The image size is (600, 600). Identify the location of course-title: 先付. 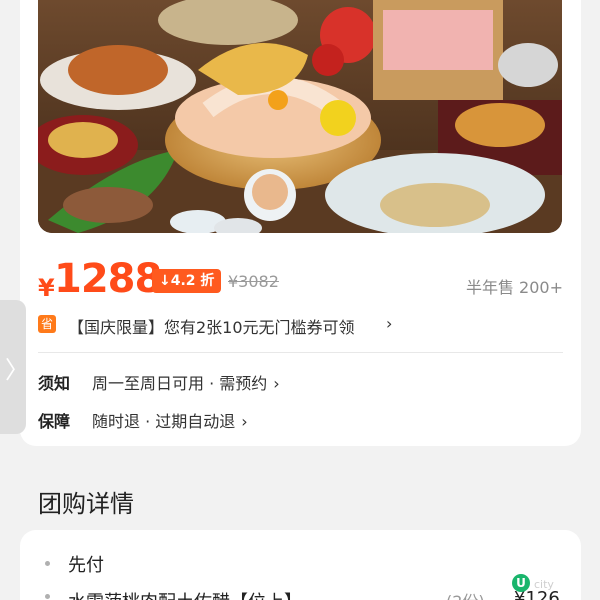
(86, 565).